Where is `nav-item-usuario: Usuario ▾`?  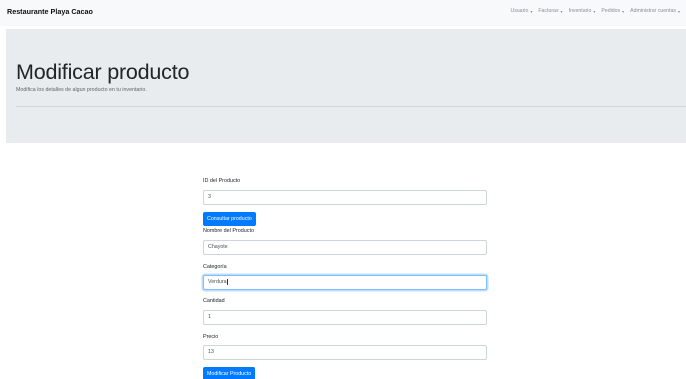
nav-item-usuario: Usuario ▾ is located at coordinates (521, 11).